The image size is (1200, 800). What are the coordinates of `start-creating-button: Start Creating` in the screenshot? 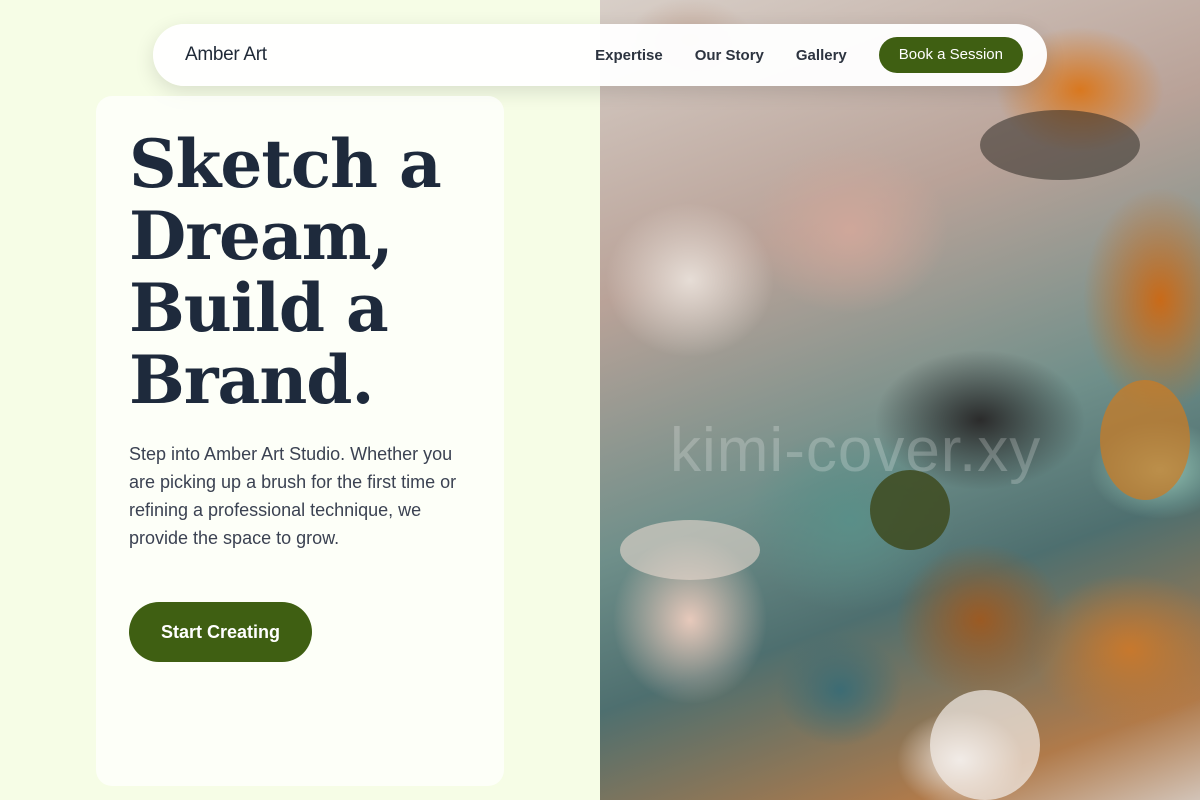 It's located at (221, 632).